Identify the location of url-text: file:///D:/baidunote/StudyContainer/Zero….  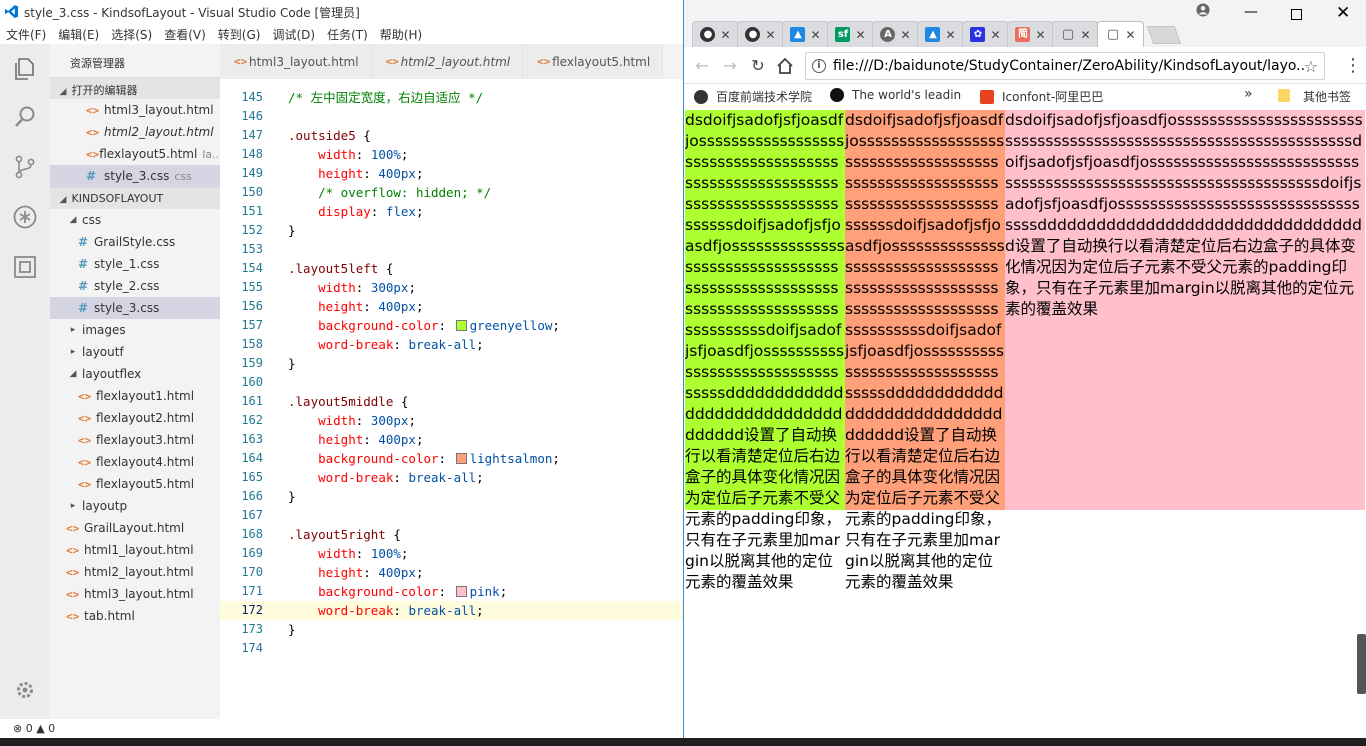
(1069, 66).